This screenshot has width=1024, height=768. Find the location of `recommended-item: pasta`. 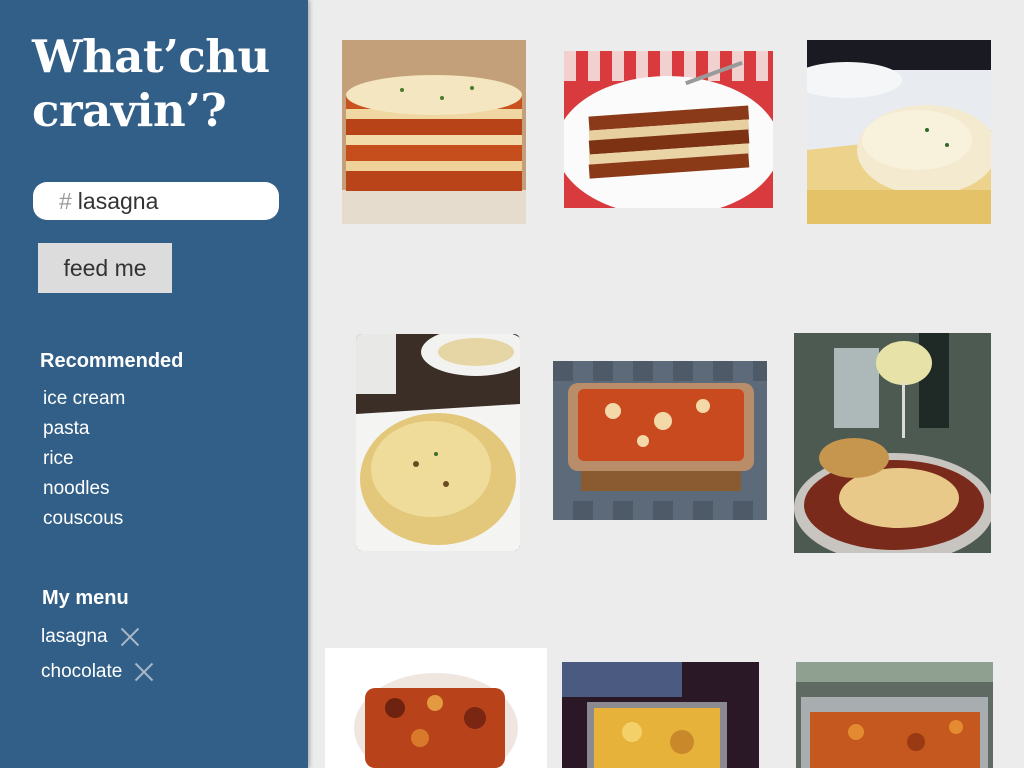

recommended-item: pasta is located at coordinates (84, 429).